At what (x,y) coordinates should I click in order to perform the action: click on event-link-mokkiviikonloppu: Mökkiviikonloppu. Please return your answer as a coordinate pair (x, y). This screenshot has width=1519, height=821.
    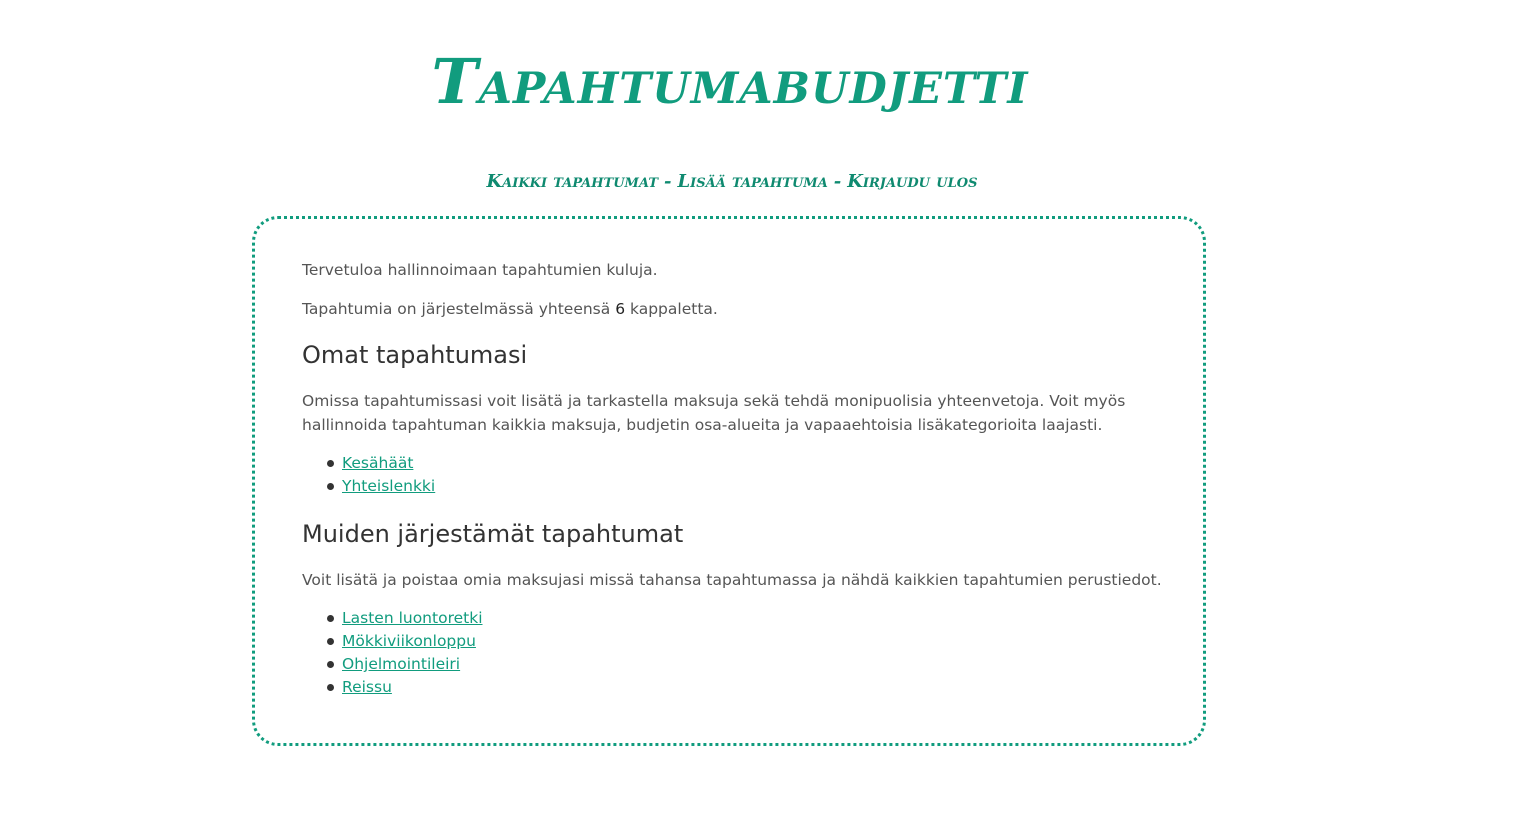
    Looking at the image, I should click on (409, 641).